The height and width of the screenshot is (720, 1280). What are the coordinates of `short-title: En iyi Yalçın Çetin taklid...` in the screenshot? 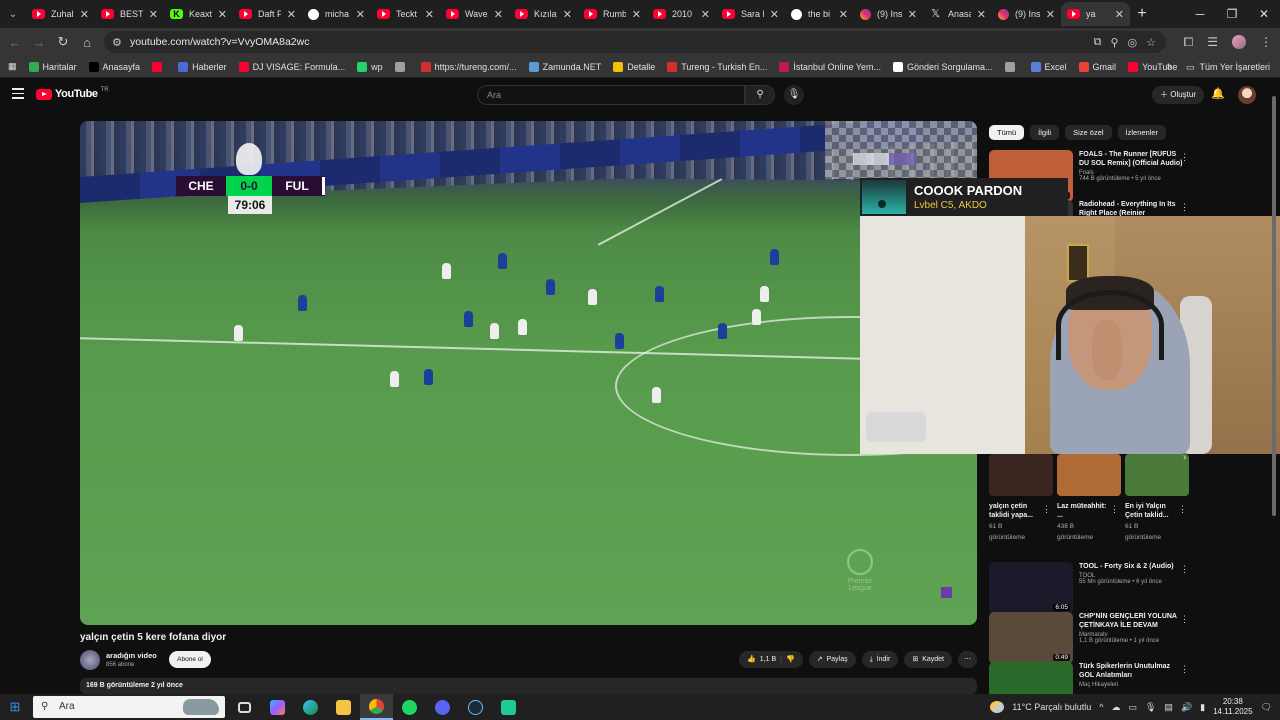 It's located at (1151, 511).